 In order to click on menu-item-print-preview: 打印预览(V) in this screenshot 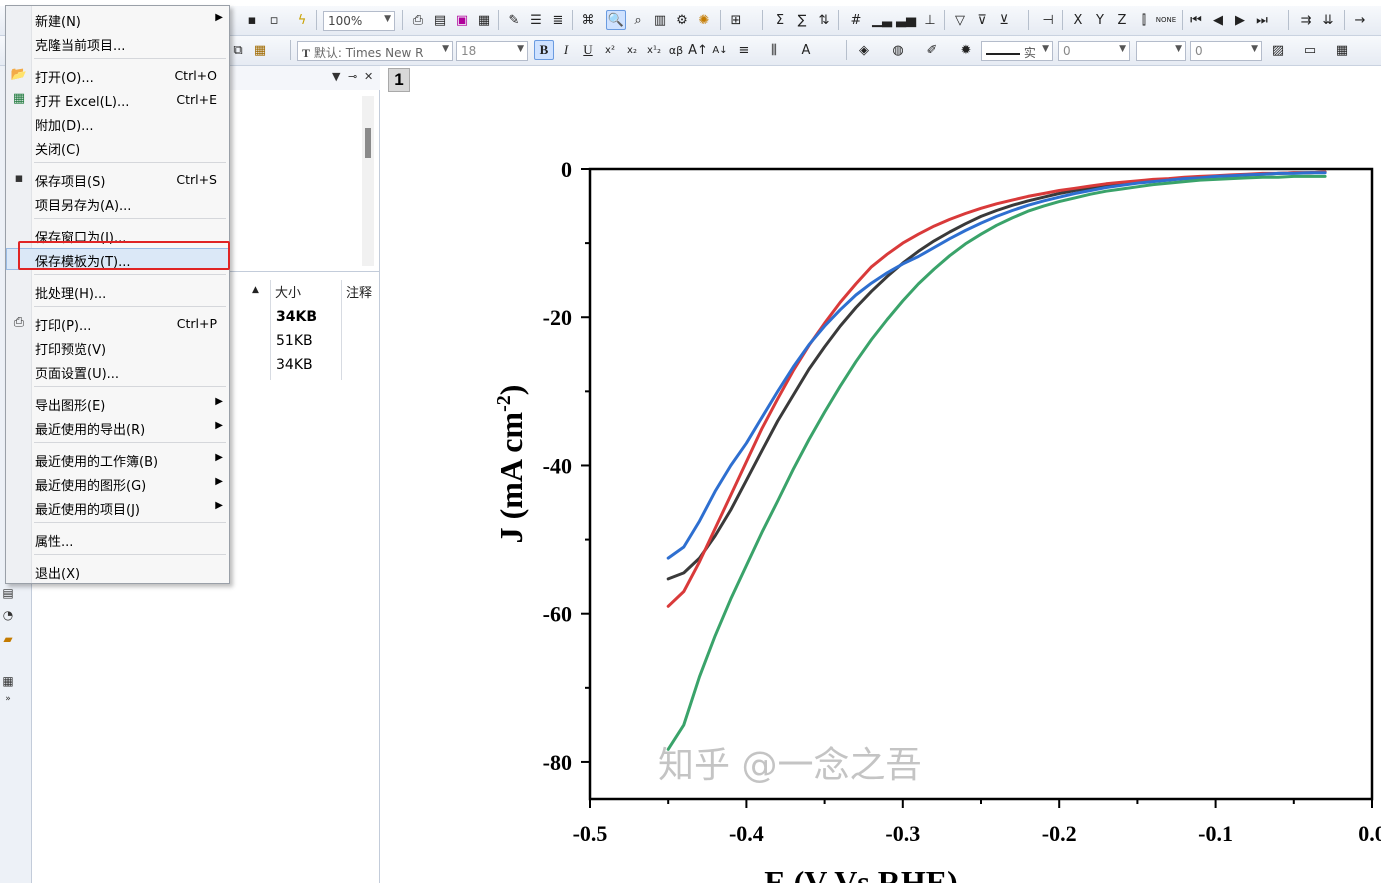, I will do `click(117, 347)`.